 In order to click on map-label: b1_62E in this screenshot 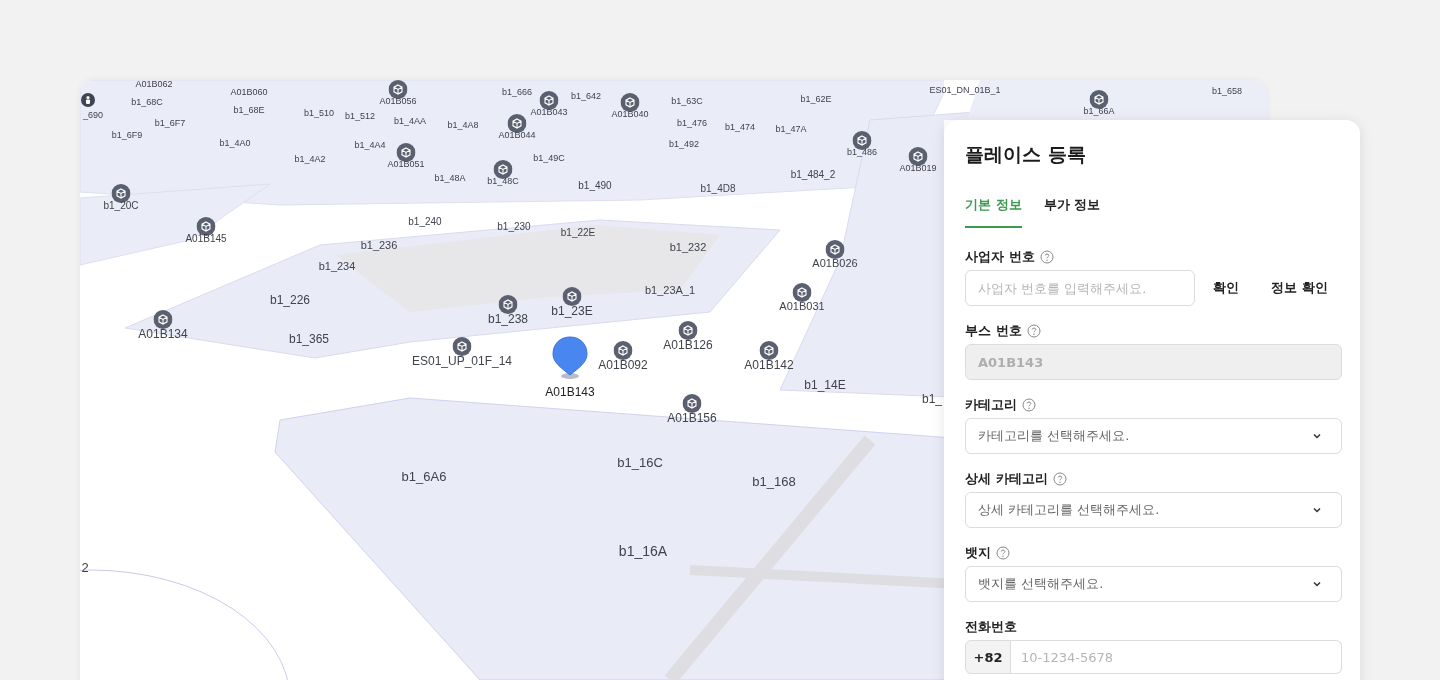, I will do `click(816, 99)`.